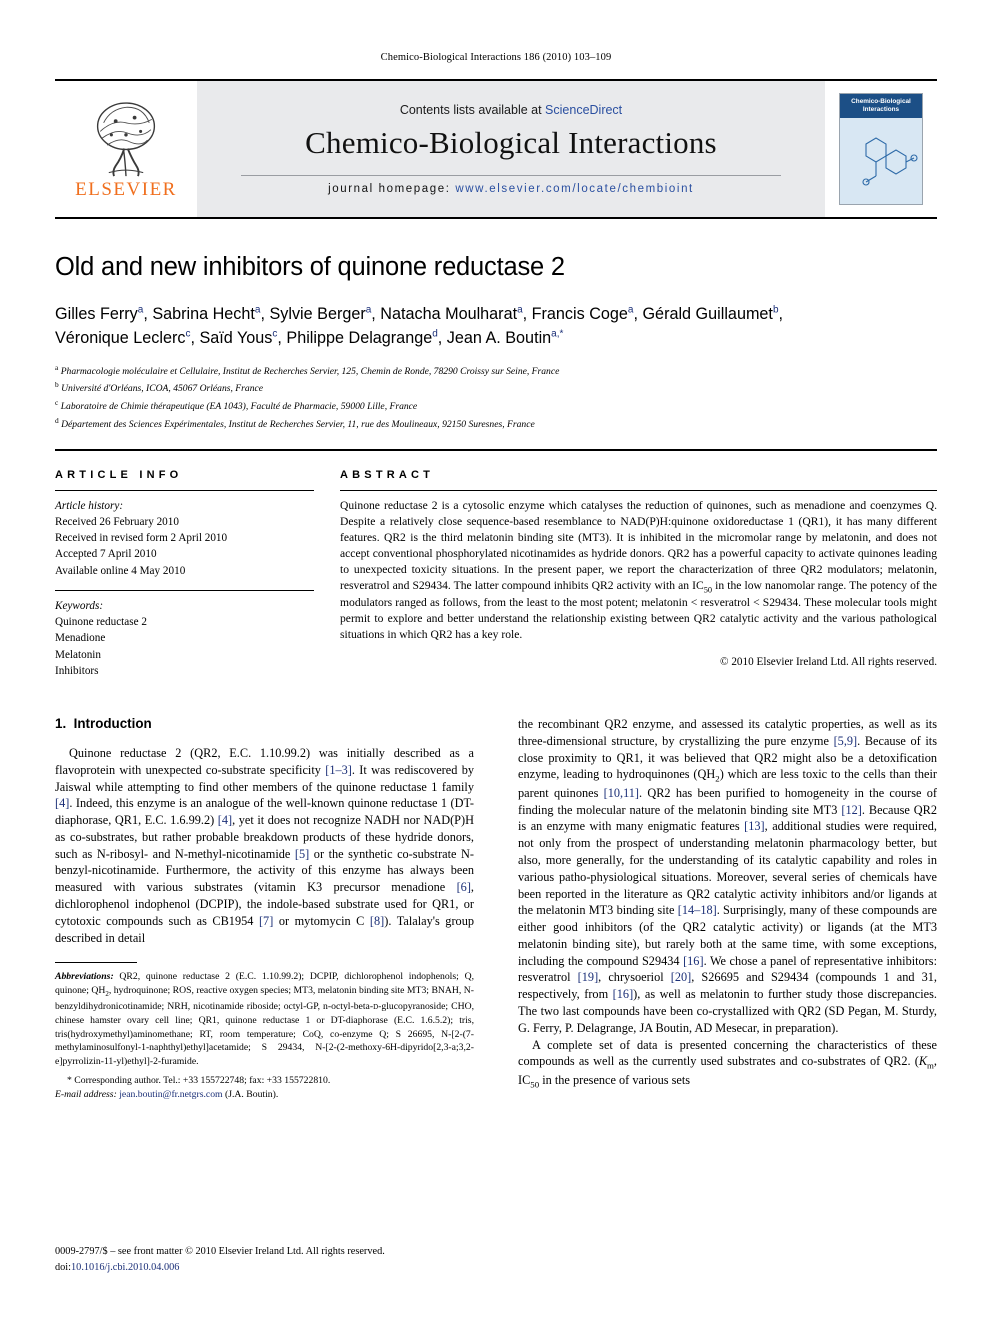 This screenshot has height=1323, width=992. I want to click on author-affil-mark: b, so click(775, 310).